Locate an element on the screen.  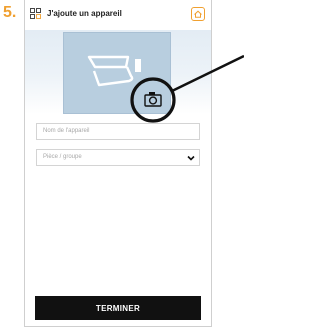
camera-device-icon is located at coordinates (114, 71).